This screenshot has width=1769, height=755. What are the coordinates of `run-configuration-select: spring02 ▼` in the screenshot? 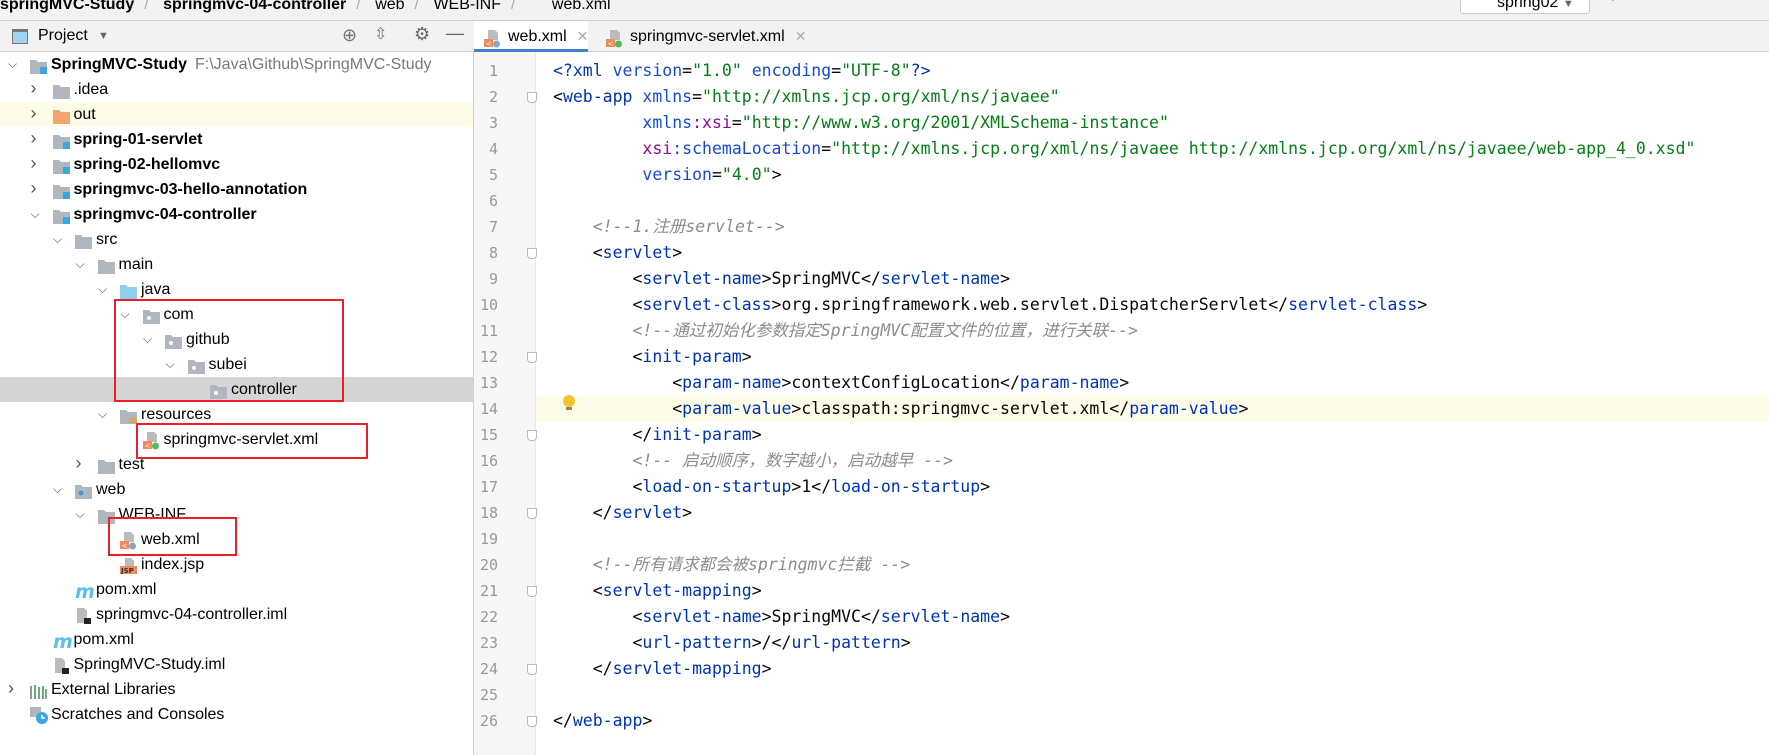 It's located at (1525, 7).